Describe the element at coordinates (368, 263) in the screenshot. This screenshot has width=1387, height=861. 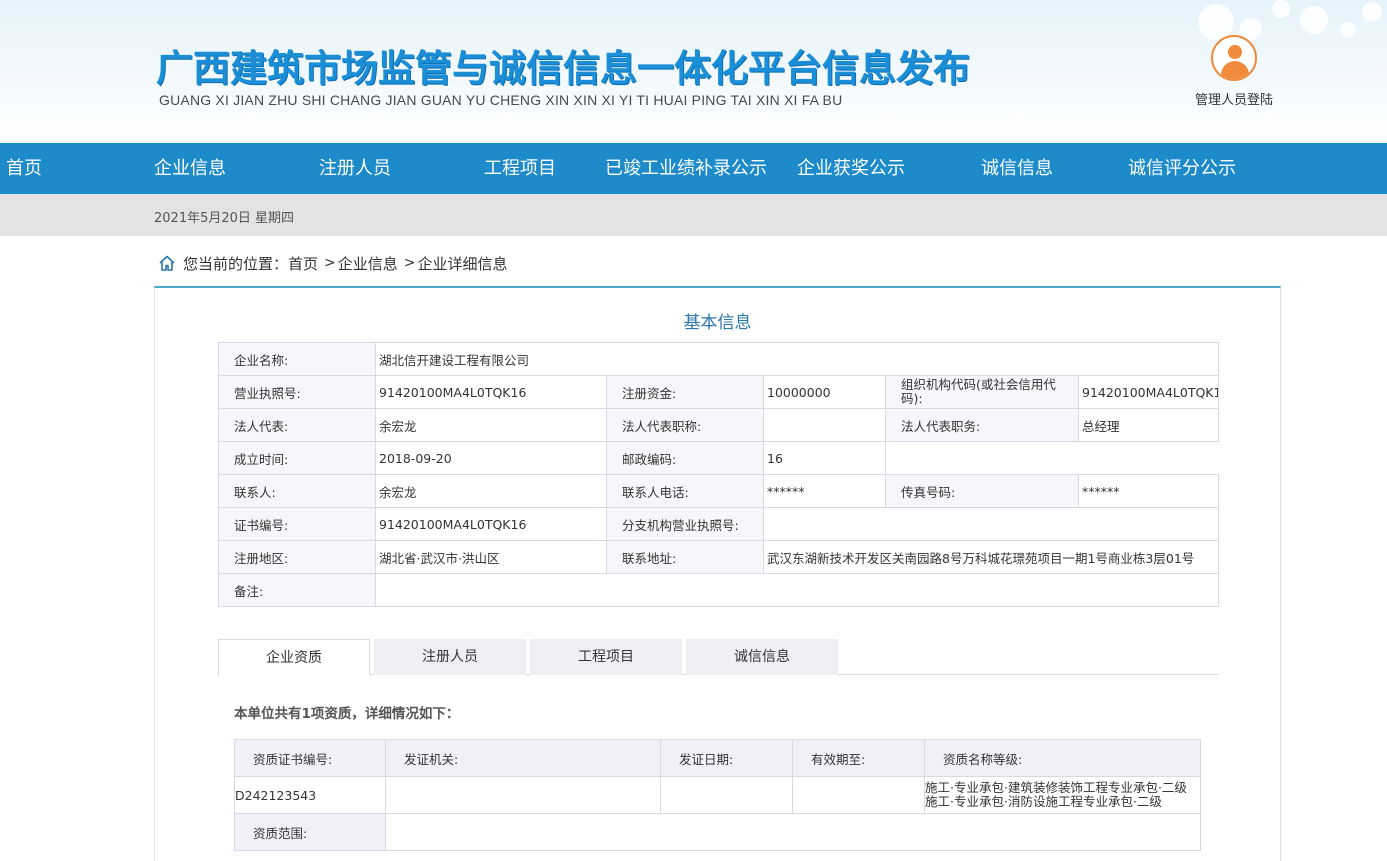
I see `breadcrumb-enterprise: 企业信息` at that location.